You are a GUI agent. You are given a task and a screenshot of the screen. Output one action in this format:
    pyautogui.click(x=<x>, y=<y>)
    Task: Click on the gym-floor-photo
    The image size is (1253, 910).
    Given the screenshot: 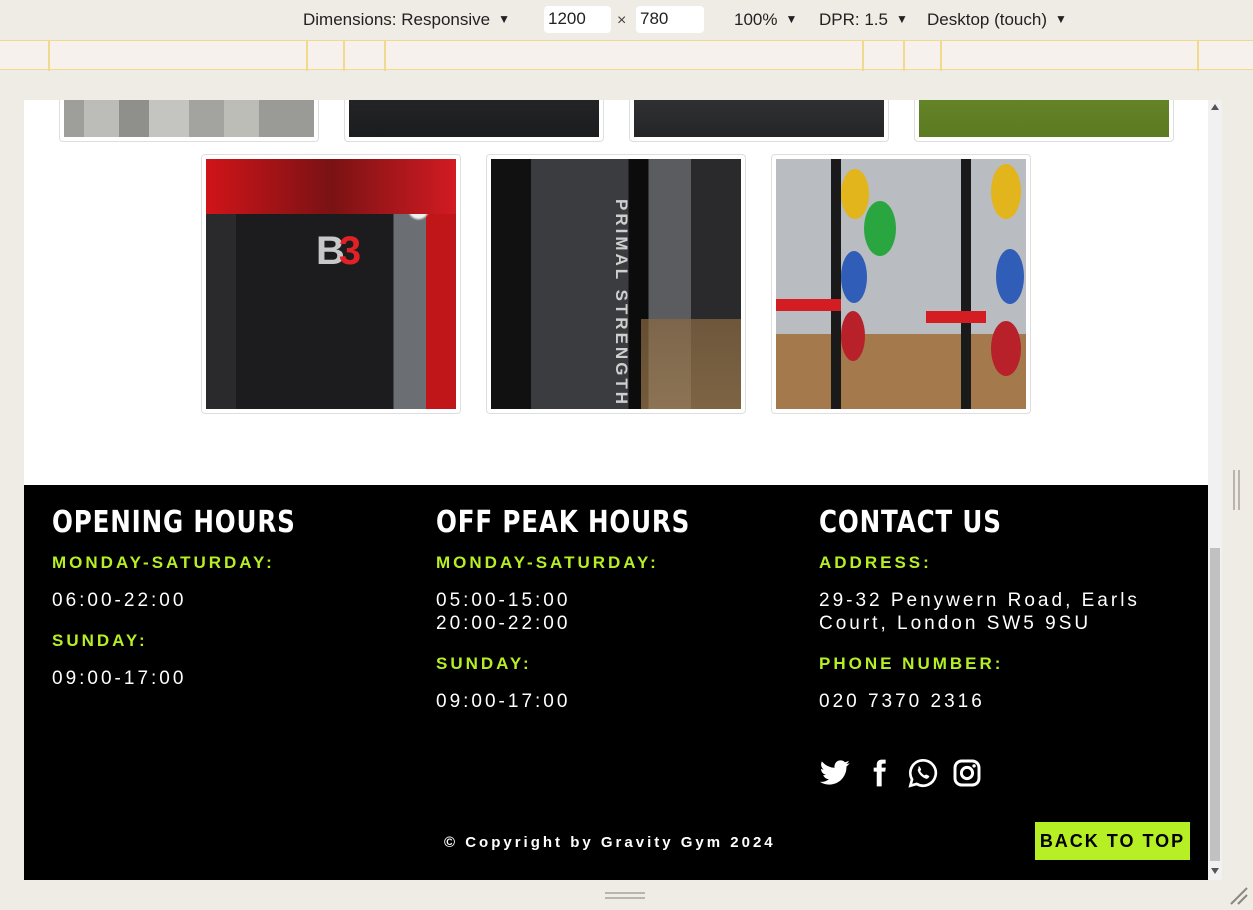 What is the action you would take?
    pyautogui.click(x=189, y=118)
    